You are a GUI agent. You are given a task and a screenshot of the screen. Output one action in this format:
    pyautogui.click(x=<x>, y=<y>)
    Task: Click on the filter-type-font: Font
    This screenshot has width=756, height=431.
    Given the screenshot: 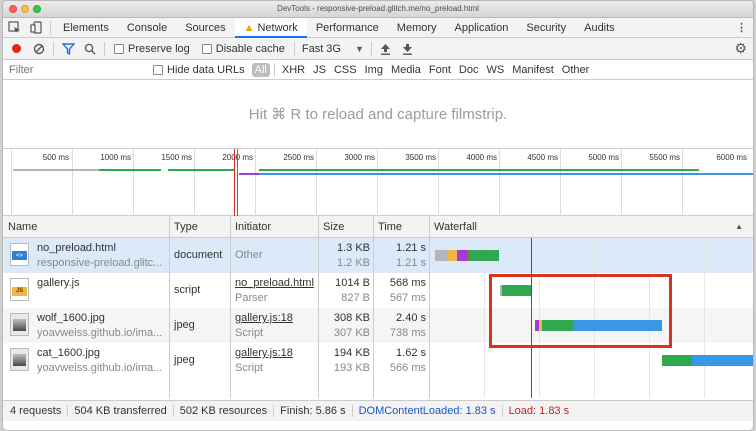 What is the action you would take?
    pyautogui.click(x=440, y=70)
    